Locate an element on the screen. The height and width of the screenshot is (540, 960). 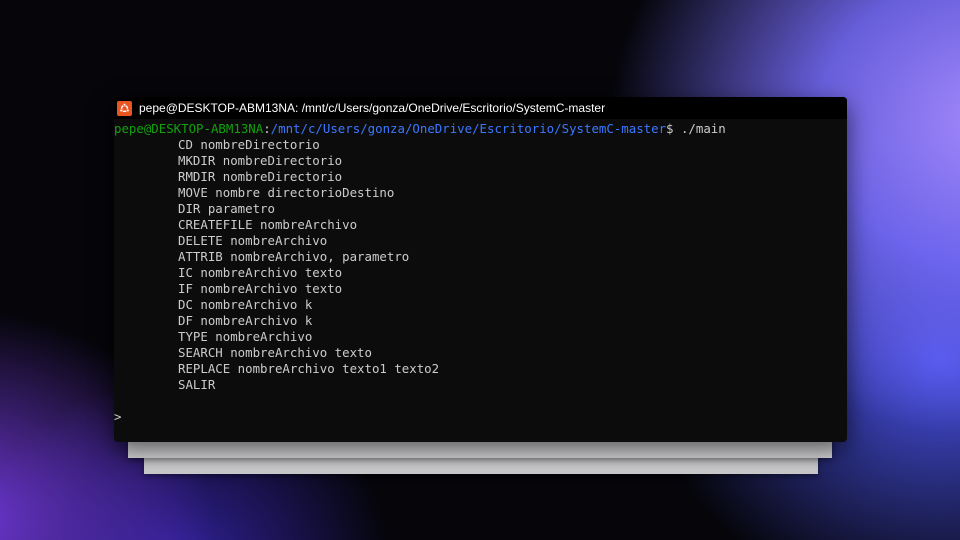
input-prompt: > is located at coordinates (480, 417).